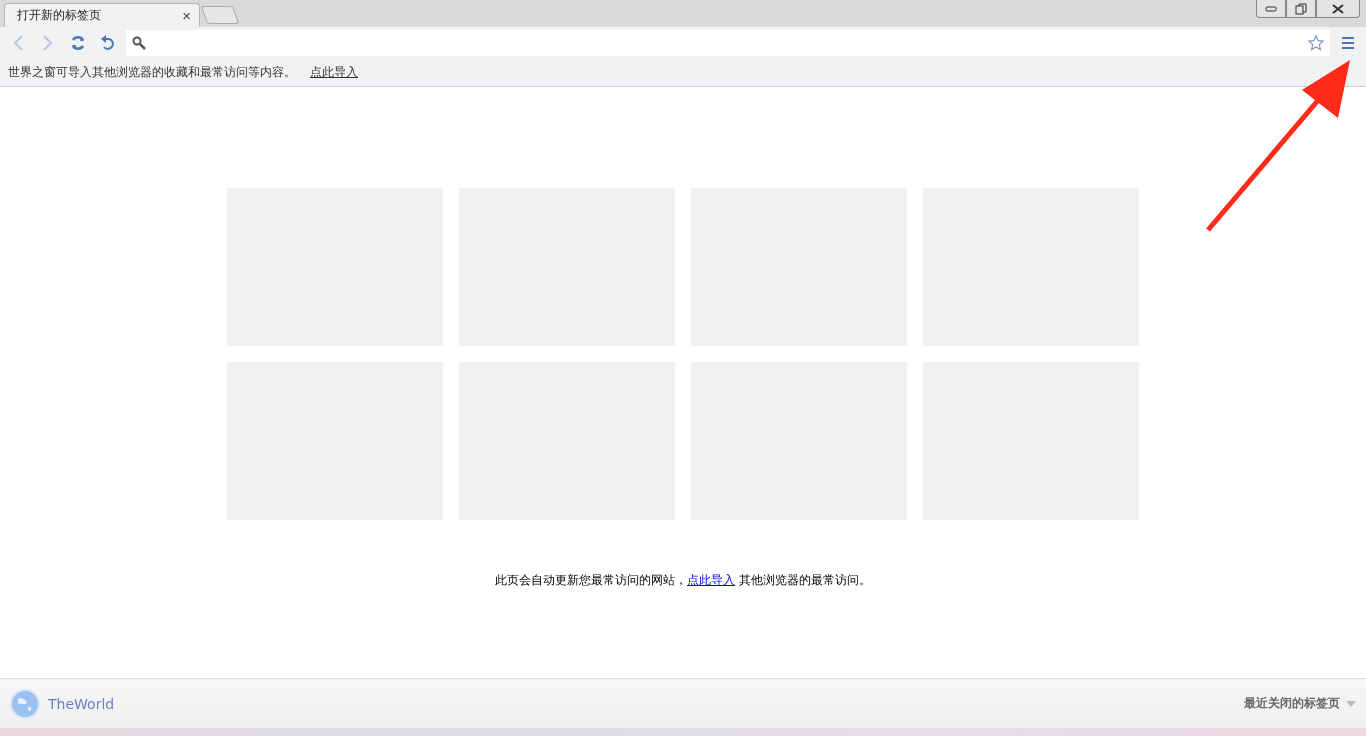 Image resolution: width=1366 pixels, height=736 pixels. I want to click on undo-icon, so click(108, 42).